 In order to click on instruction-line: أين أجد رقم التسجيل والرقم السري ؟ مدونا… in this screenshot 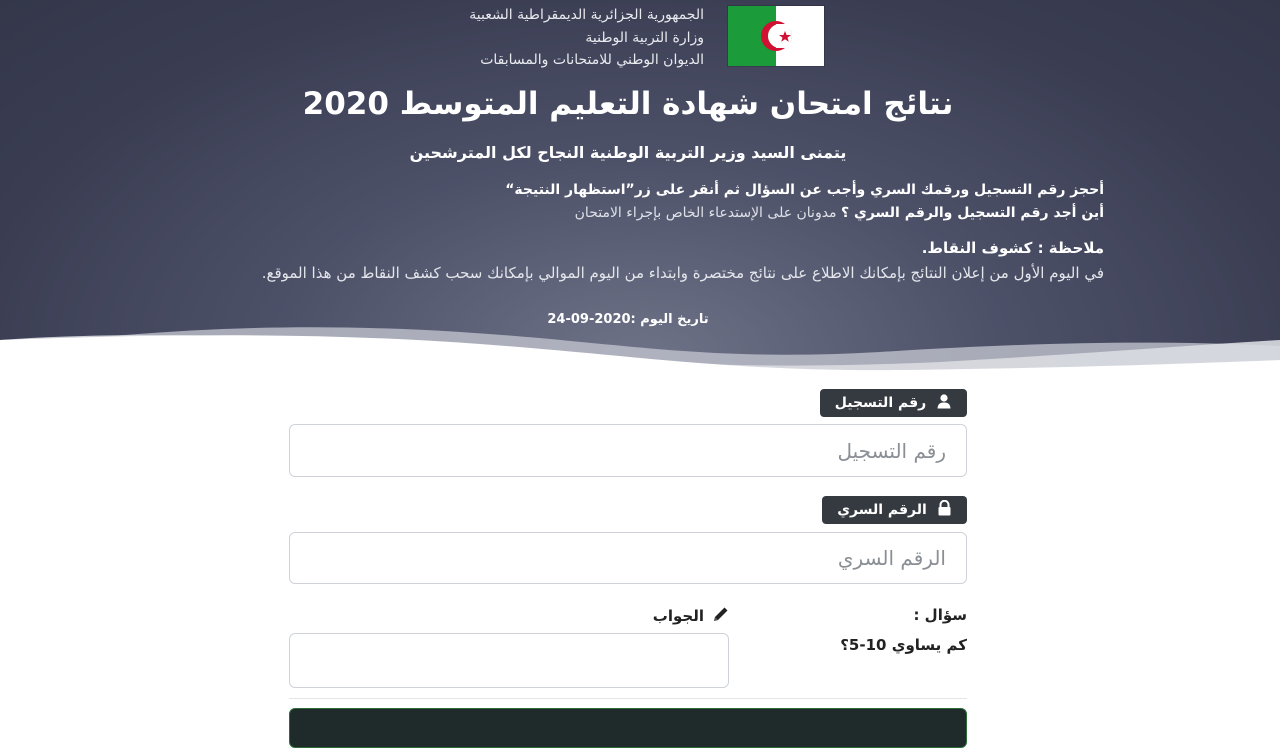, I will do `click(629, 213)`.